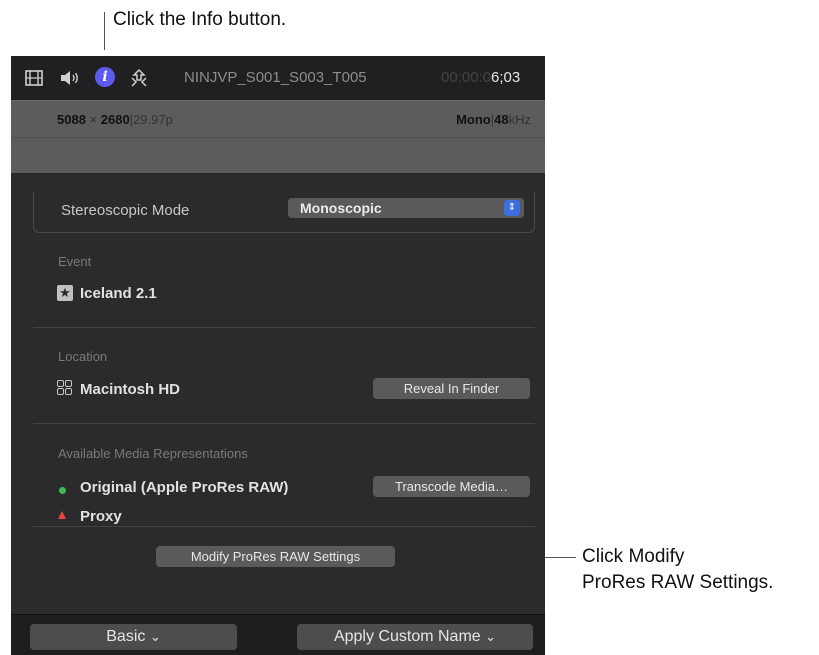 Image resolution: width=819 pixels, height=655 pixels. I want to click on apply-custom-name-label: Apply Custom Name, so click(407, 636).